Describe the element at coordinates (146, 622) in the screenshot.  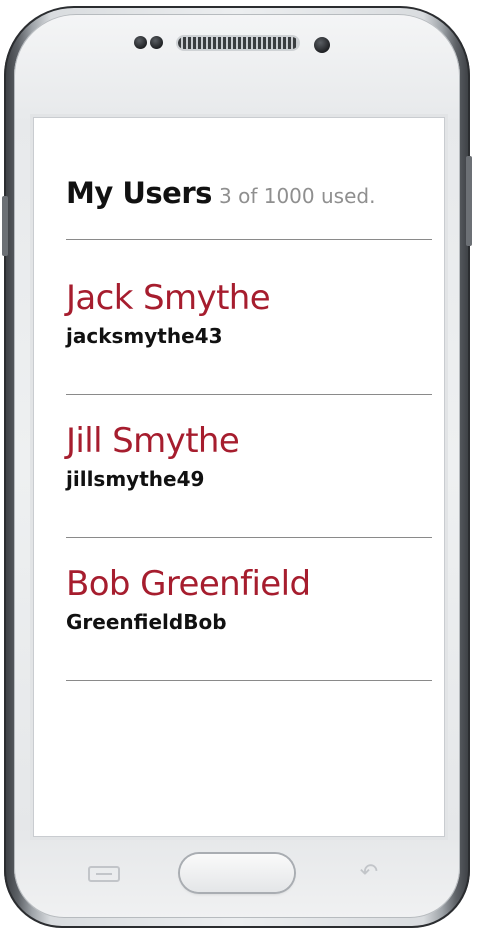
I see `user-username: GreenfieldBob` at that location.